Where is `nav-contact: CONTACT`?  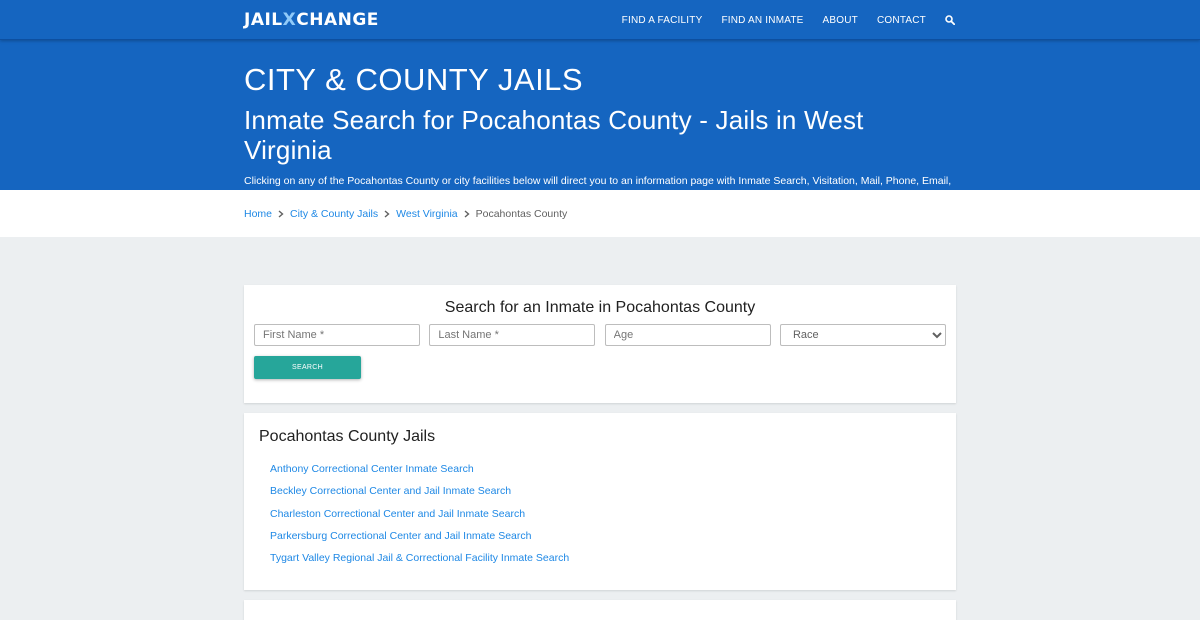 nav-contact: CONTACT is located at coordinates (901, 20).